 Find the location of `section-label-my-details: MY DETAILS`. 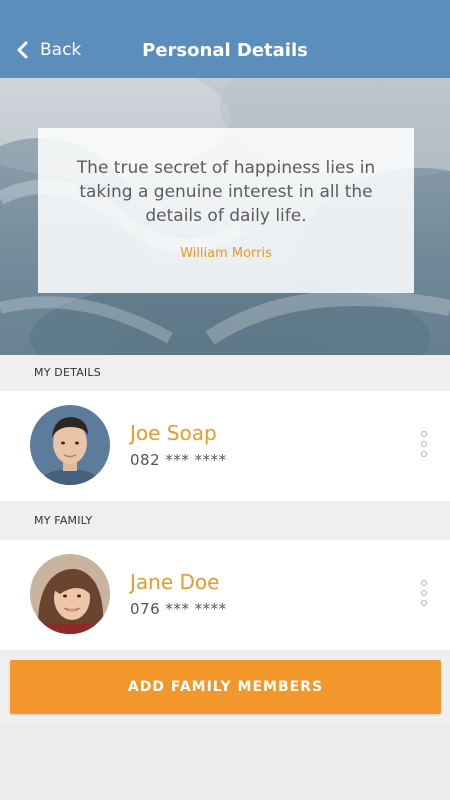

section-label-my-details: MY DETAILS is located at coordinates (225, 373).